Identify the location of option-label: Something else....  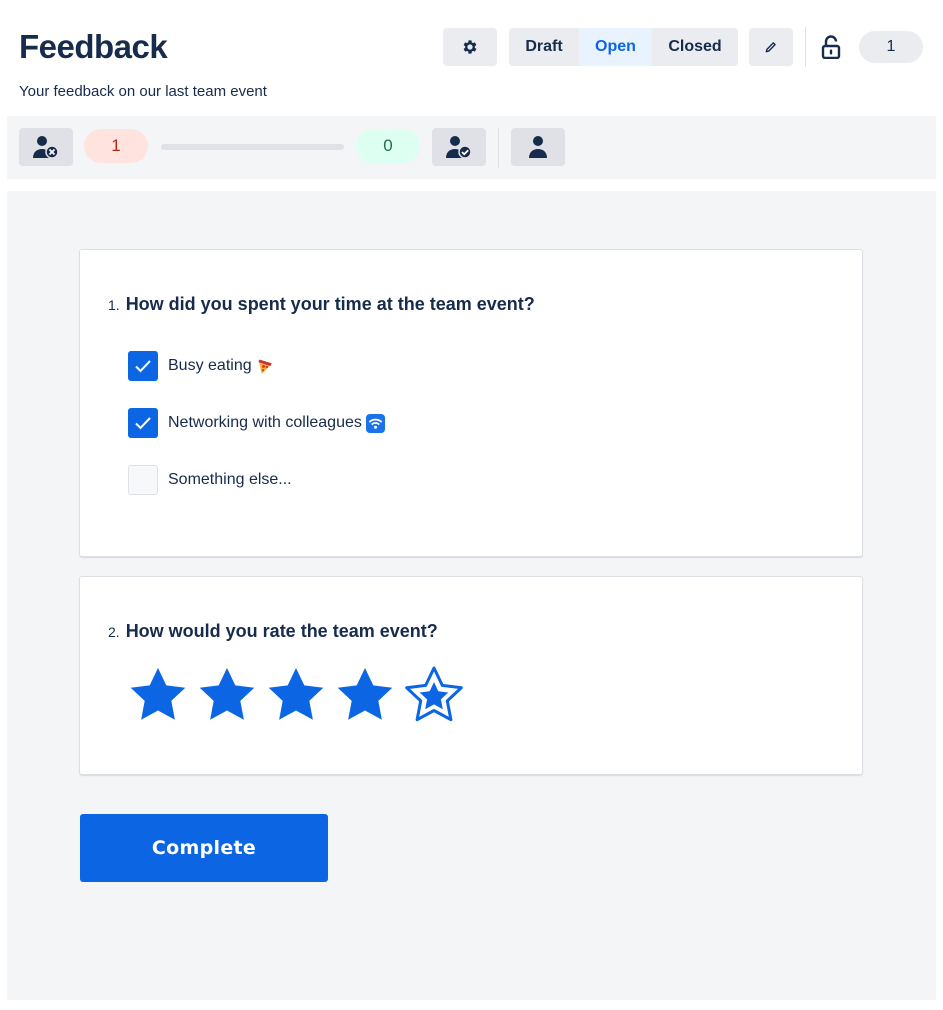
(230, 479).